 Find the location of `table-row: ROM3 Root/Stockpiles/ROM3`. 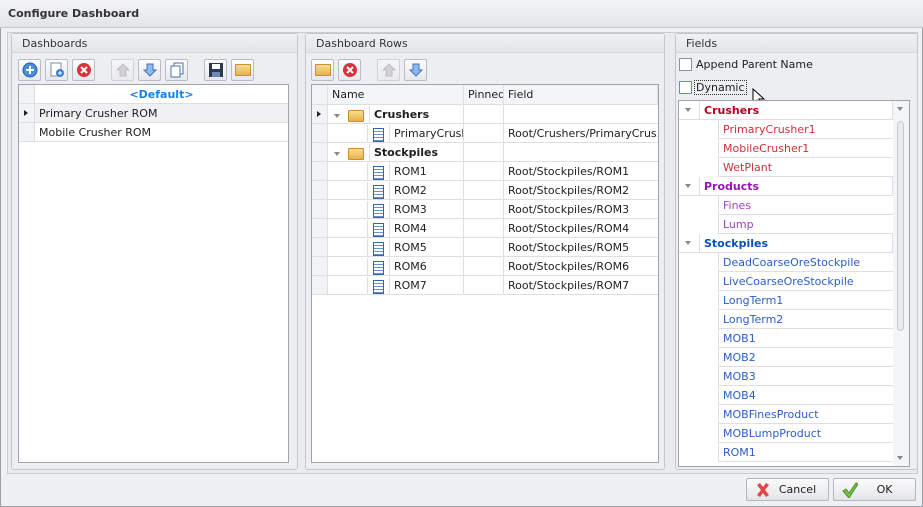

table-row: ROM3 Root/Stockpiles/ROM3 is located at coordinates (485, 209).